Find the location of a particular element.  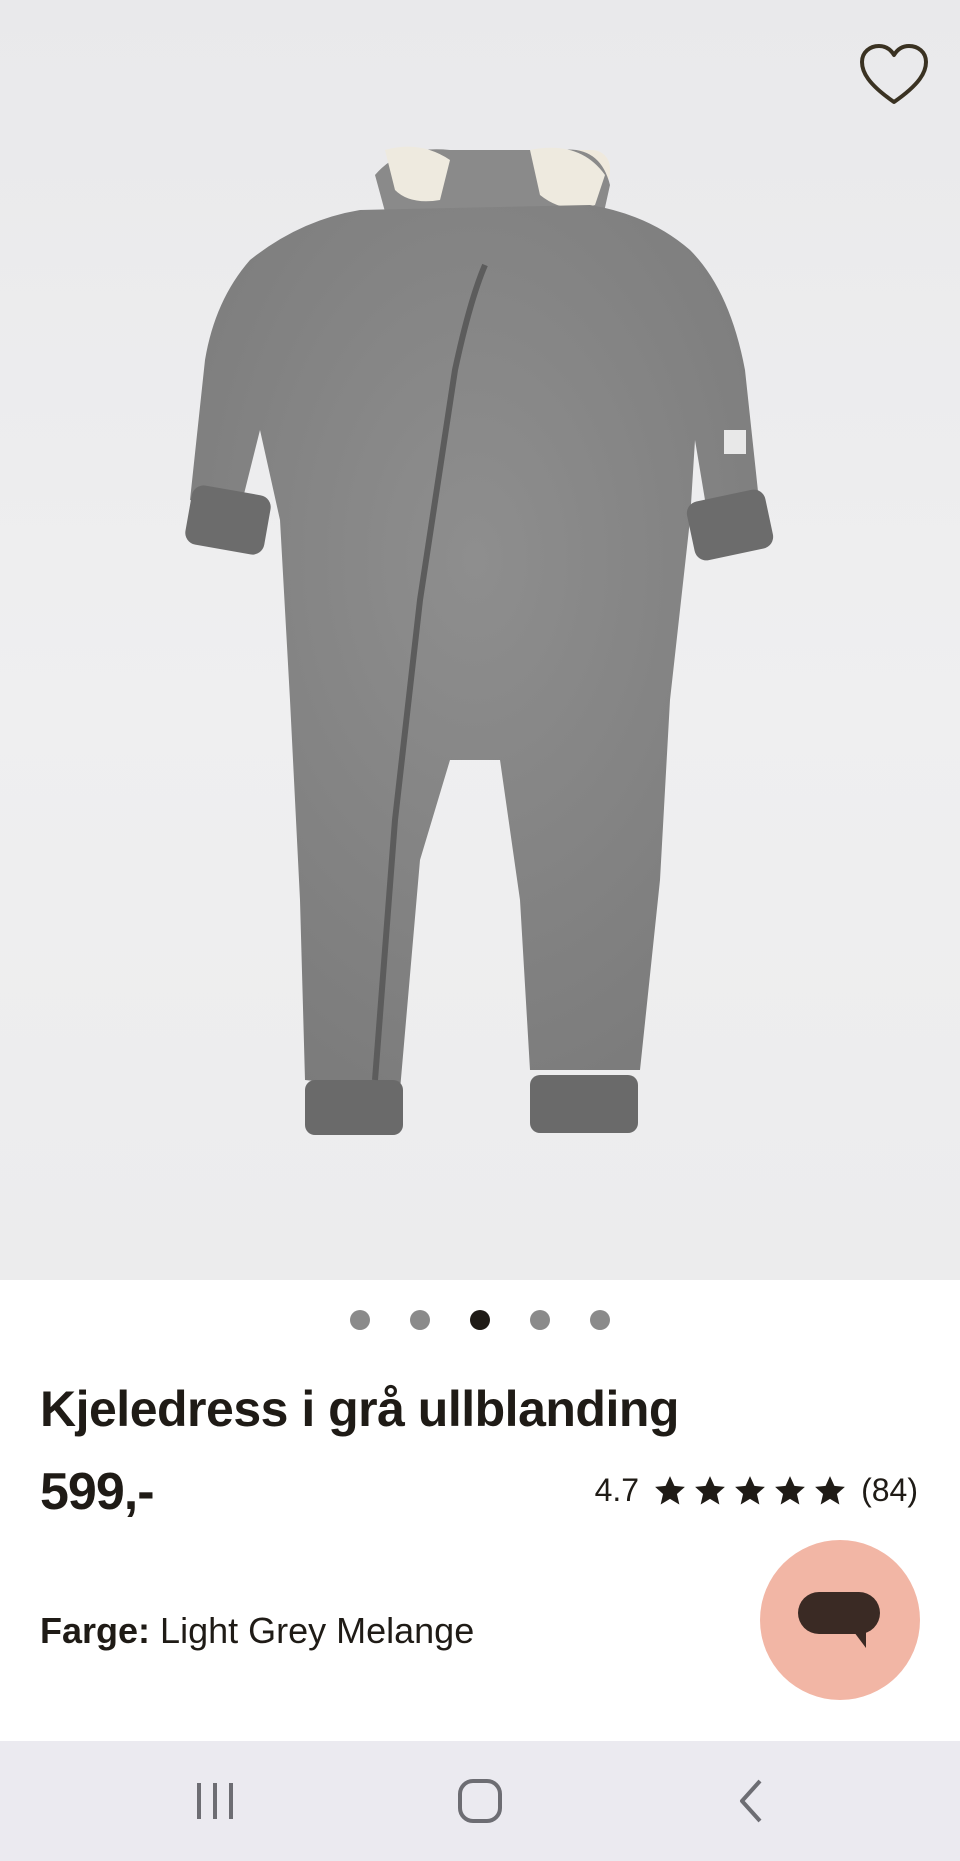

product-rating: 4.7 (84) is located at coordinates (756, 1490).